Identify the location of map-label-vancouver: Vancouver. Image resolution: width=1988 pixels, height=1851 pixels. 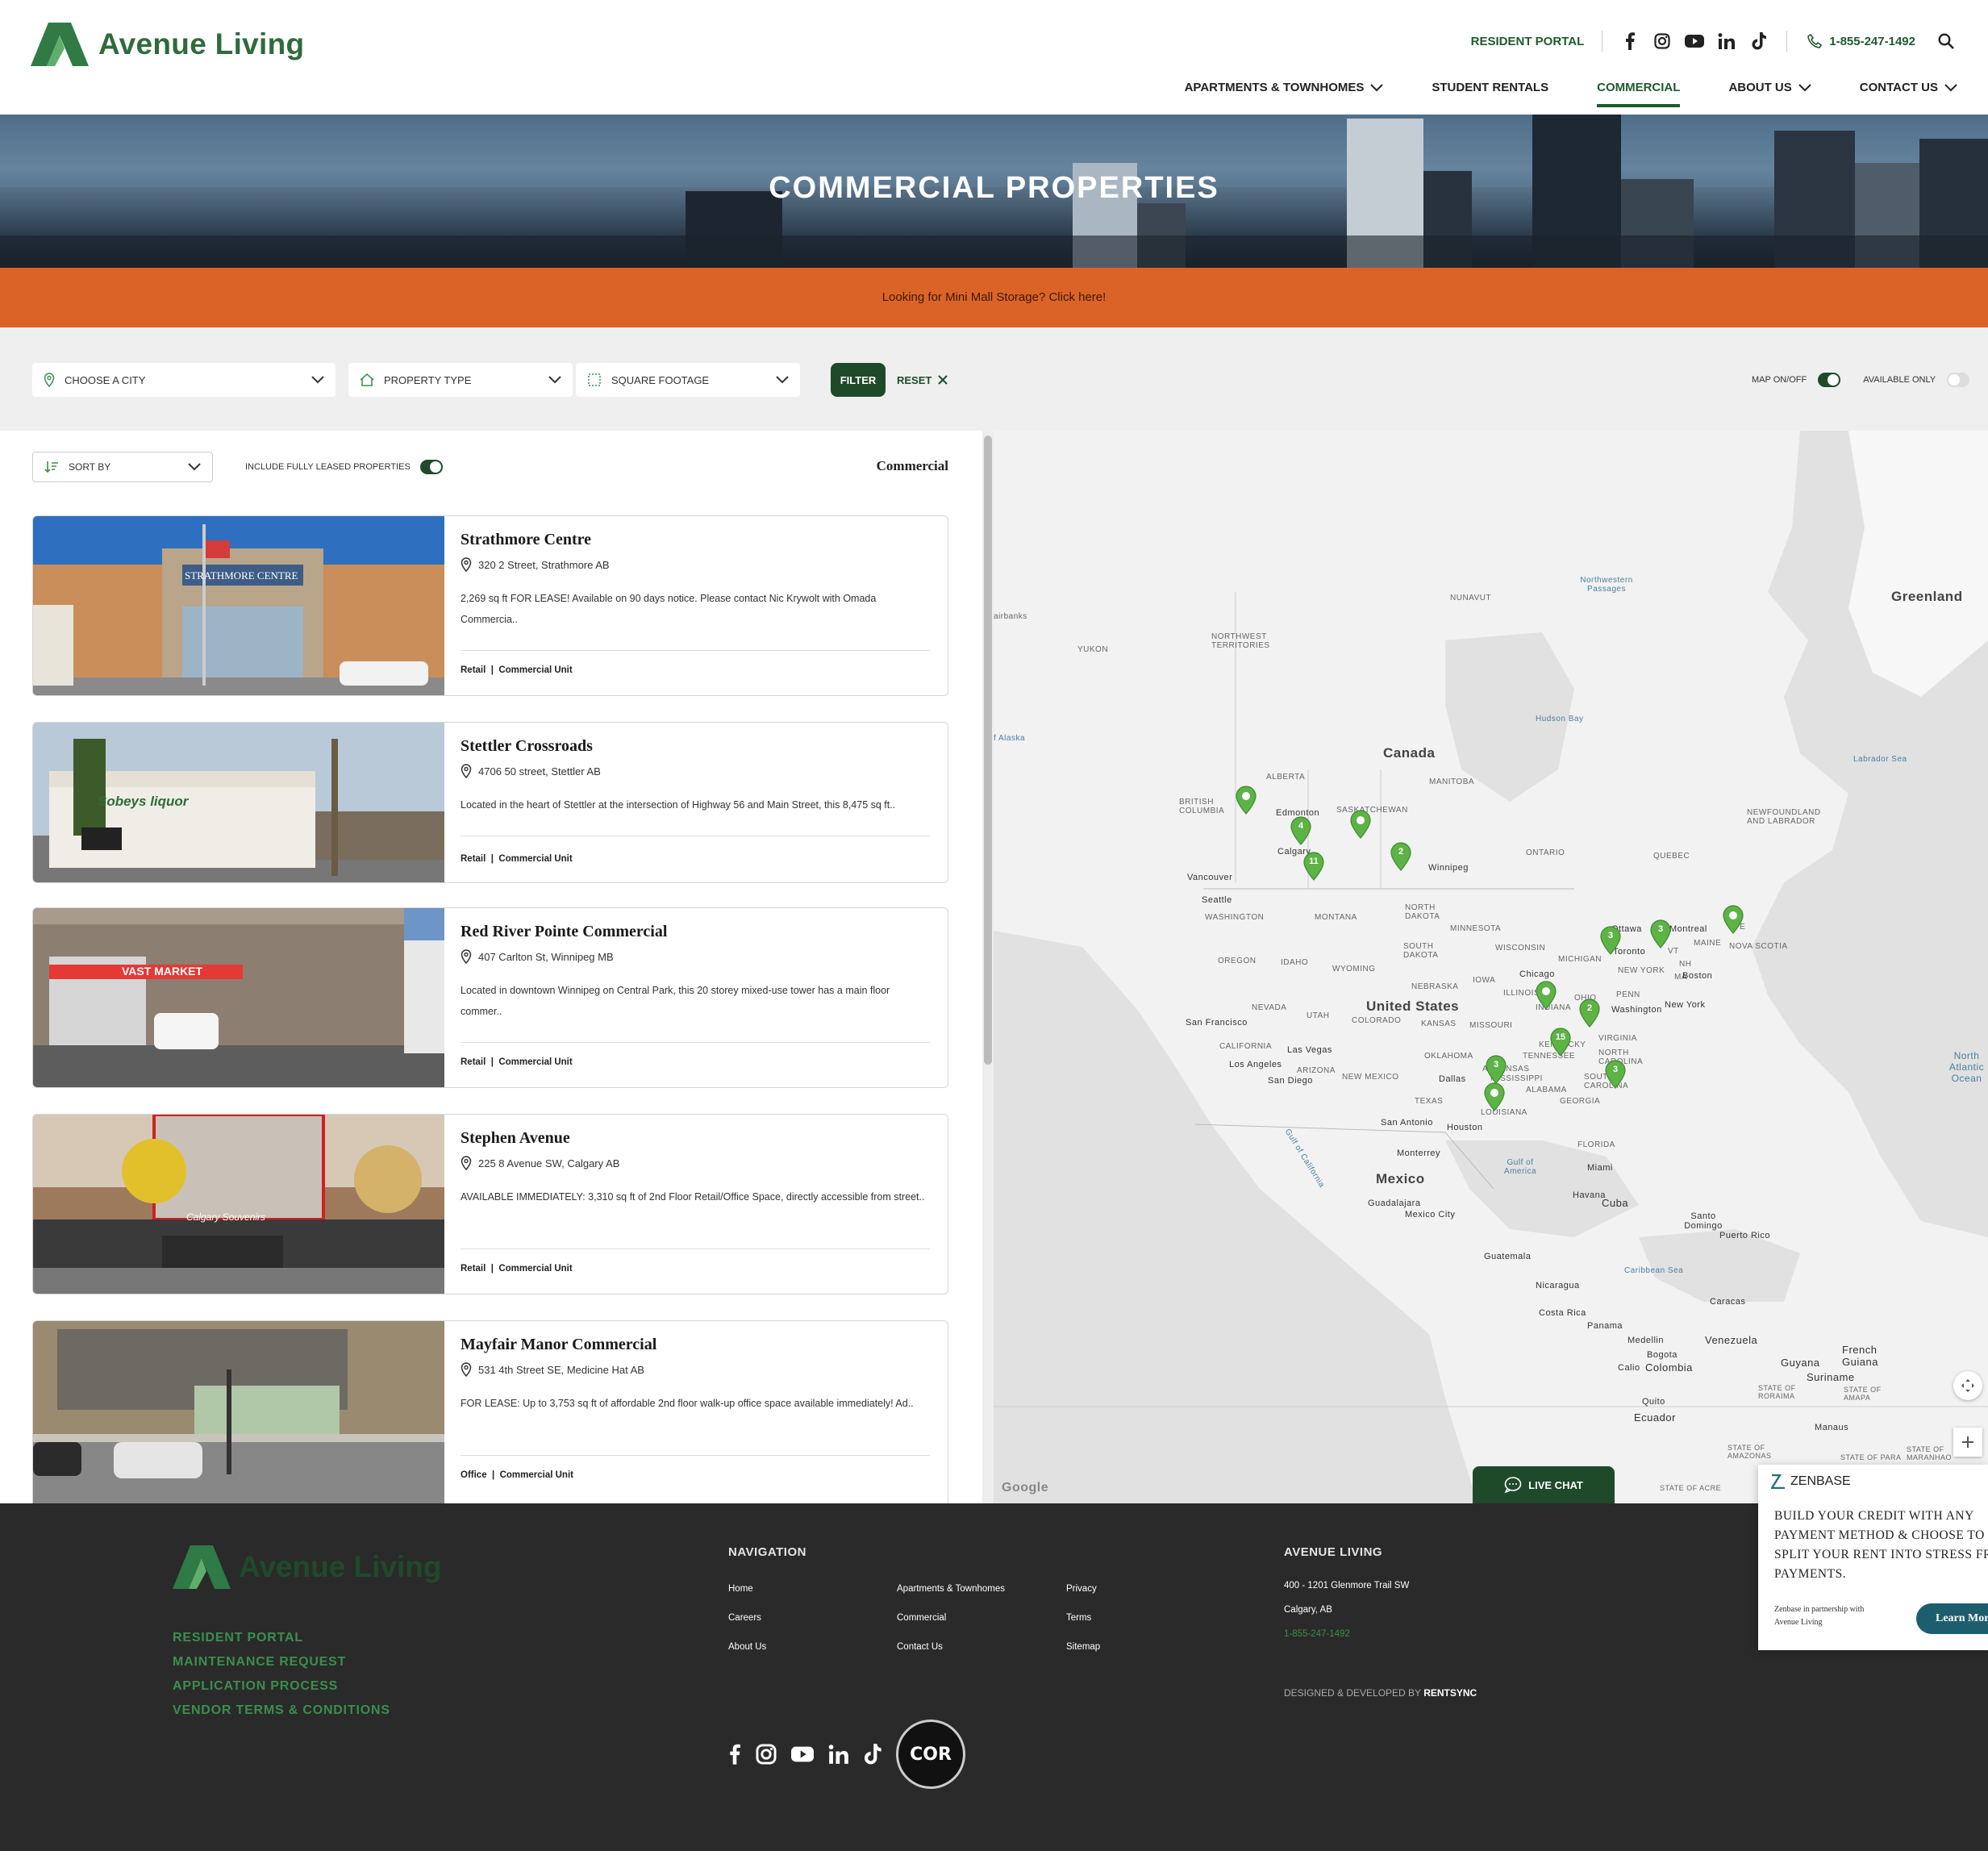
(1210, 877).